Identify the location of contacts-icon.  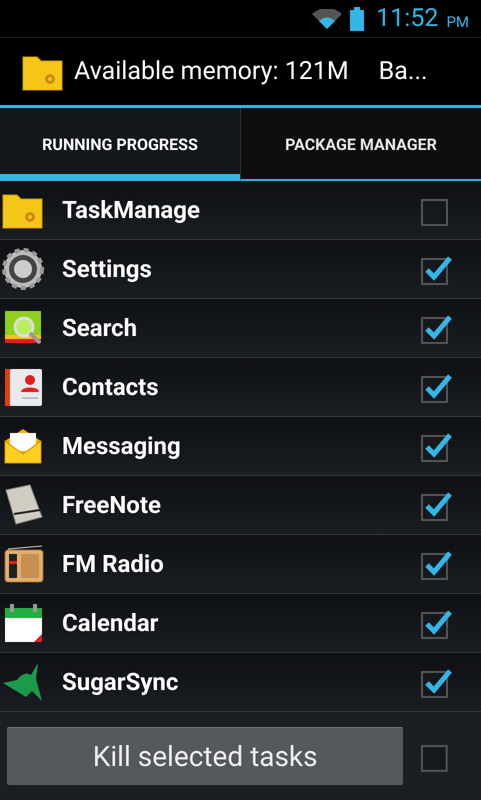
(23, 387).